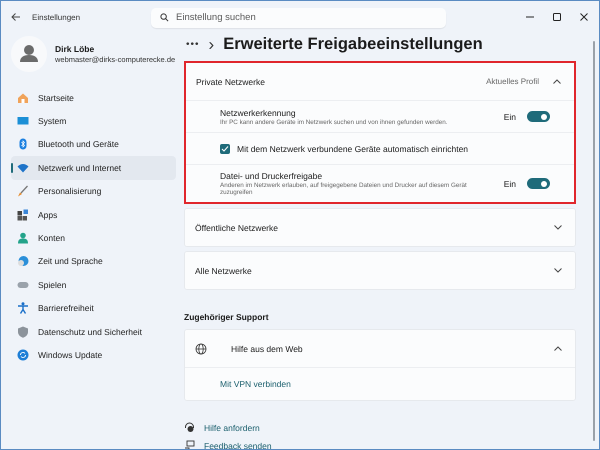  Describe the element at coordinates (93, 308) in the screenshot. I see `sidebar-item: Barrierefreiheit` at that location.